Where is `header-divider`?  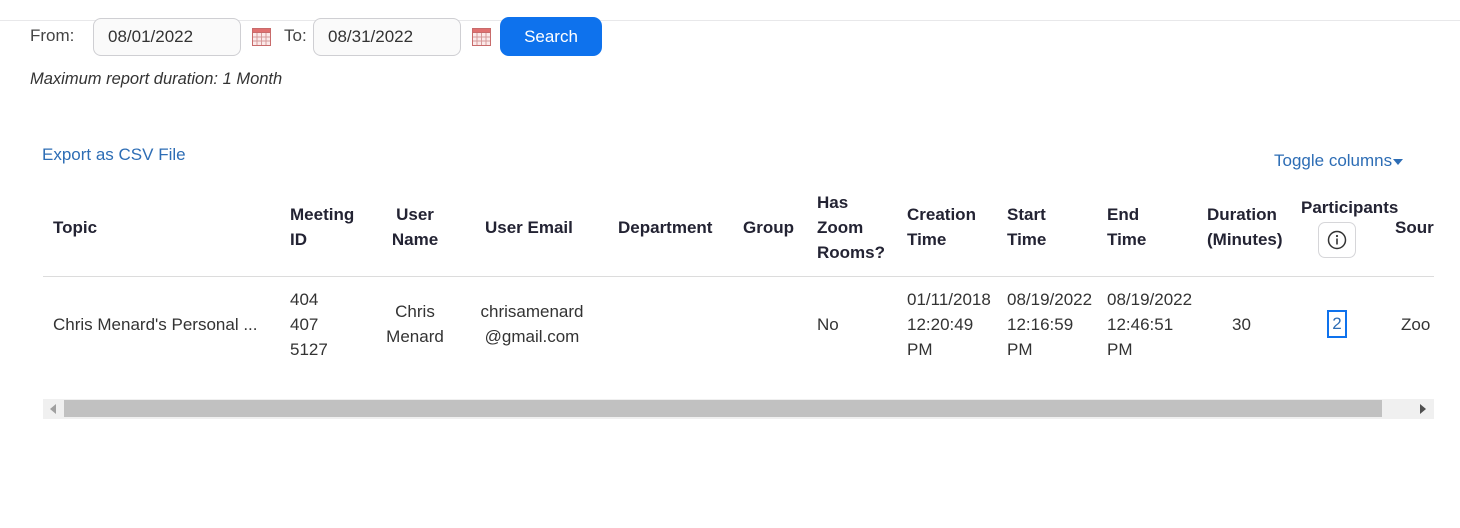 header-divider is located at coordinates (738, 276).